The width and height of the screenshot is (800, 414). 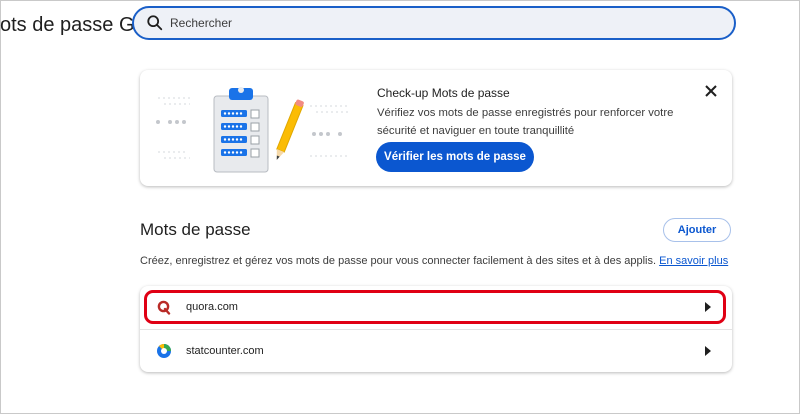 I want to click on learn-more-link: En savoir plus, so click(x=693, y=261).